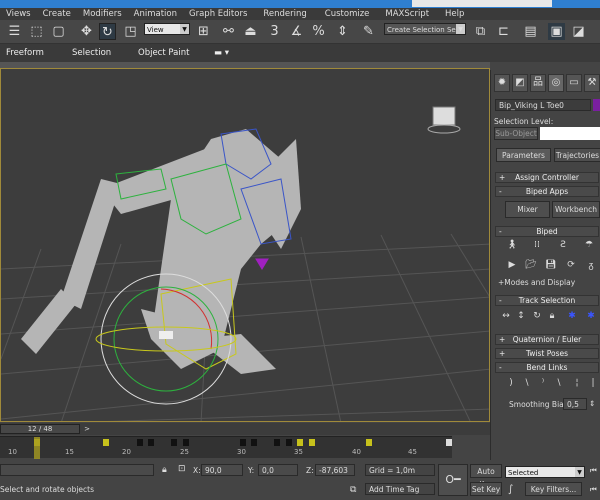 The height and width of the screenshot is (500, 600). What do you see at coordinates (486, 489) in the screenshot?
I see `set-key-button: Set Key` at bounding box center [486, 489].